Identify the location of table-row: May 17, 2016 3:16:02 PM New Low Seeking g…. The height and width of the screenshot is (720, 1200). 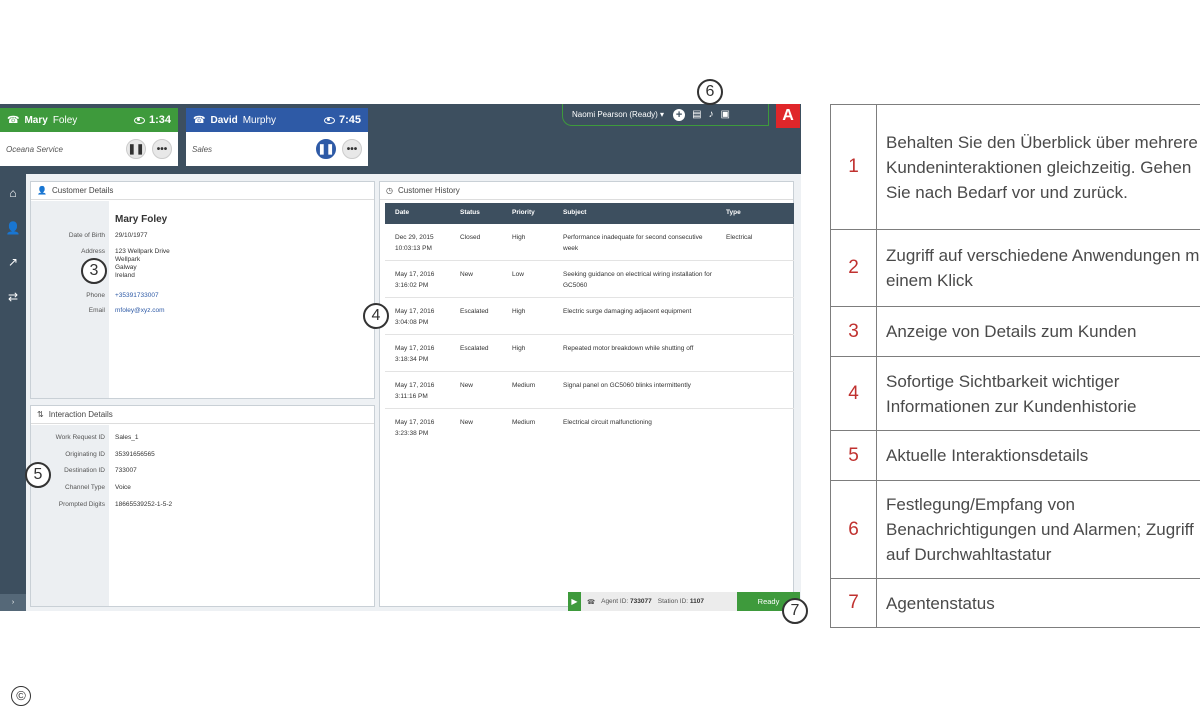
(589, 279).